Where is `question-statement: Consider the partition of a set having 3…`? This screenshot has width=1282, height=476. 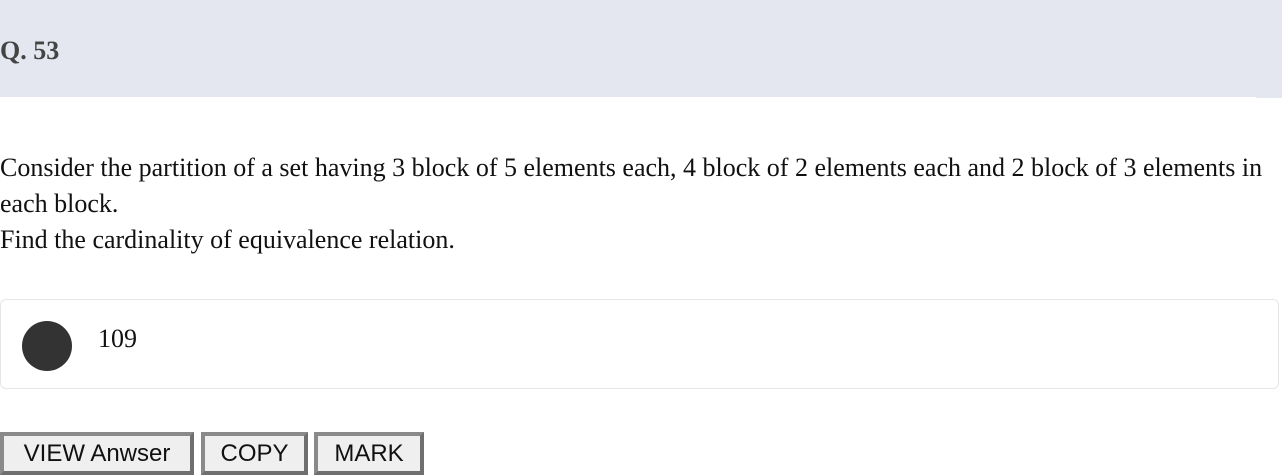
question-statement: Consider the partition of a set having 3… is located at coordinates (631, 185).